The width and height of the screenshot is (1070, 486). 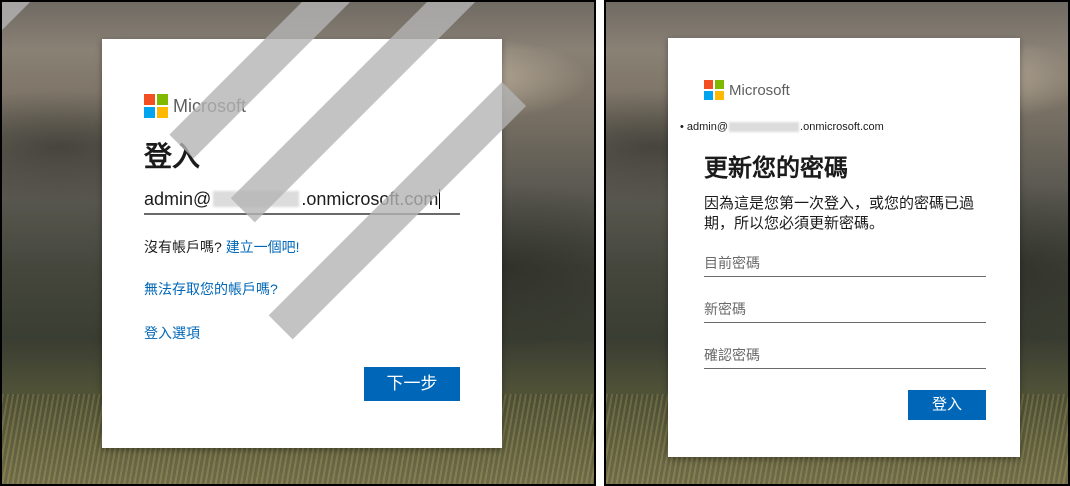 I want to click on email-prefix: admin@, so click(x=178, y=198).